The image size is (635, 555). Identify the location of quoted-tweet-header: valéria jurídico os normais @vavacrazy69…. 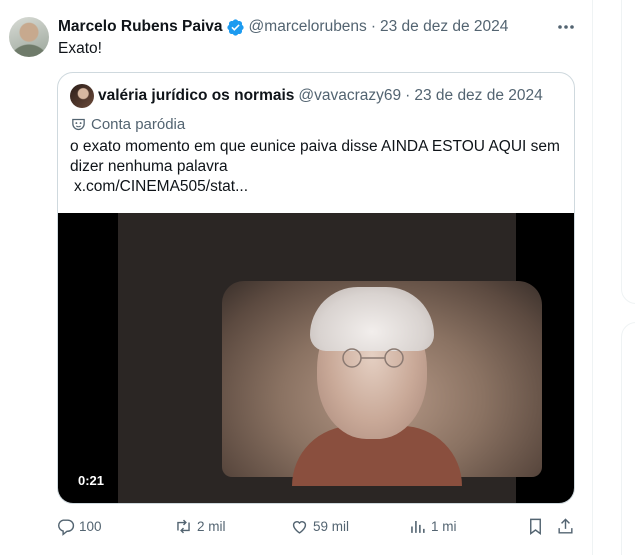
(306, 96).